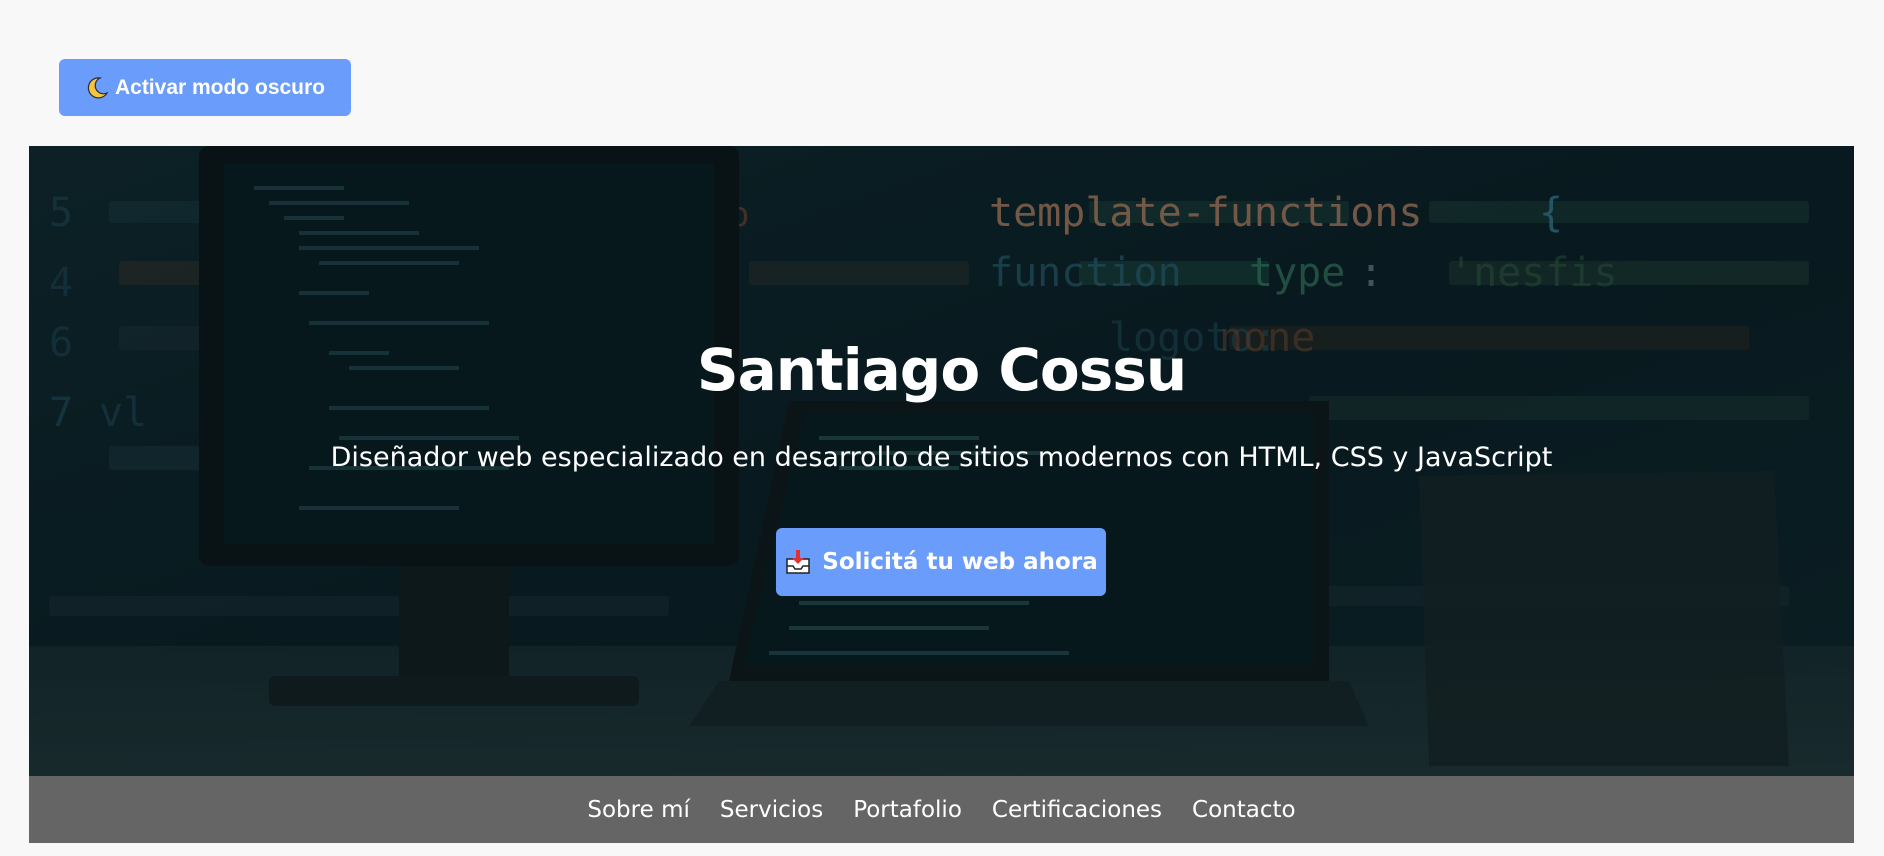 This screenshot has width=1884, height=856. I want to click on crescent-moon-icon, so click(97, 88).